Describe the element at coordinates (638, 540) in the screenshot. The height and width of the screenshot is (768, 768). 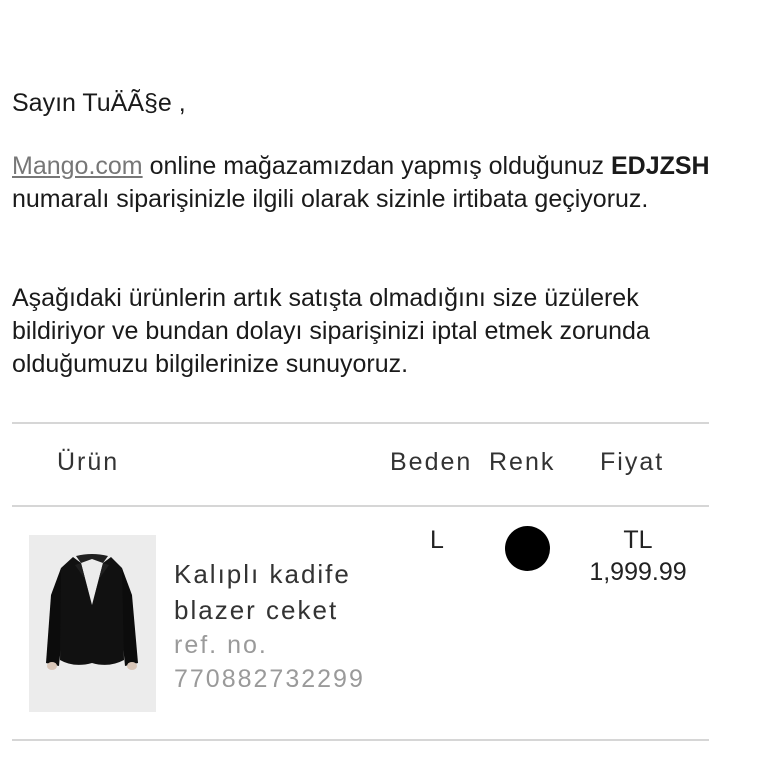
I see `price-currency: TL` at that location.